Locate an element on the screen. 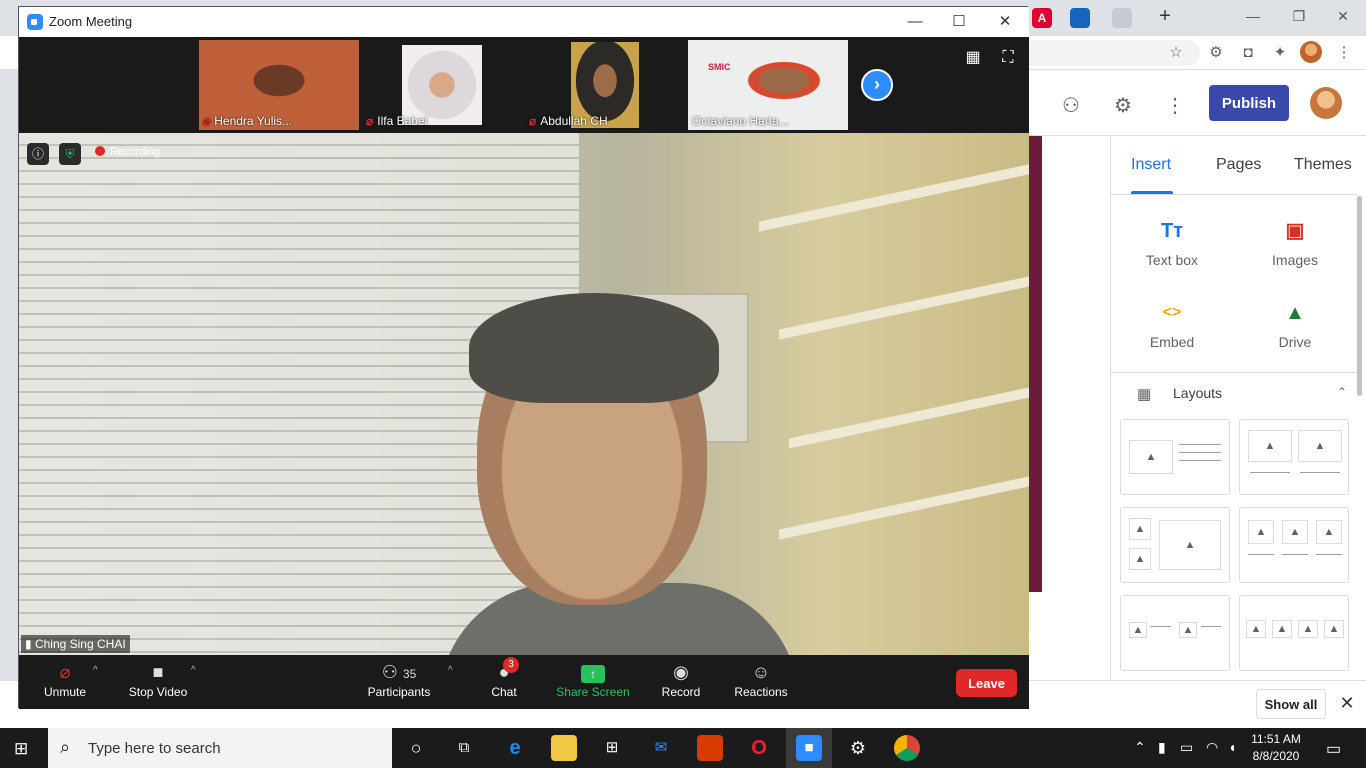  reactions-button: ☺ Reactions is located at coordinates (761, 679).